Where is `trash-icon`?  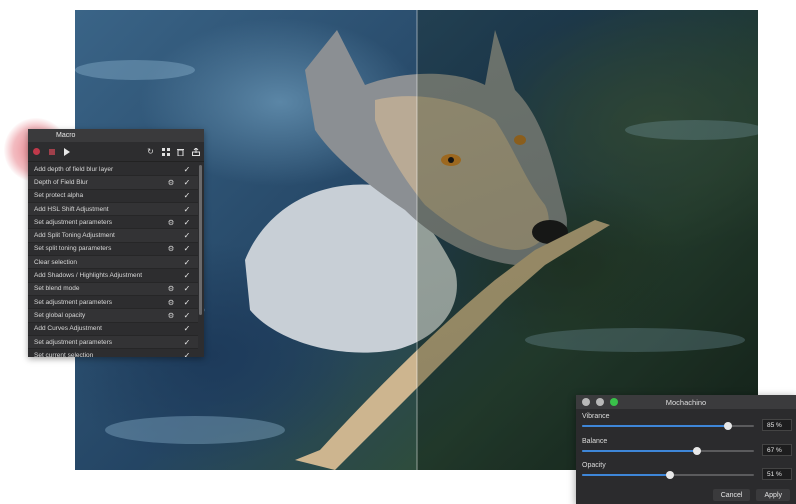
trash-icon is located at coordinates (180, 151).